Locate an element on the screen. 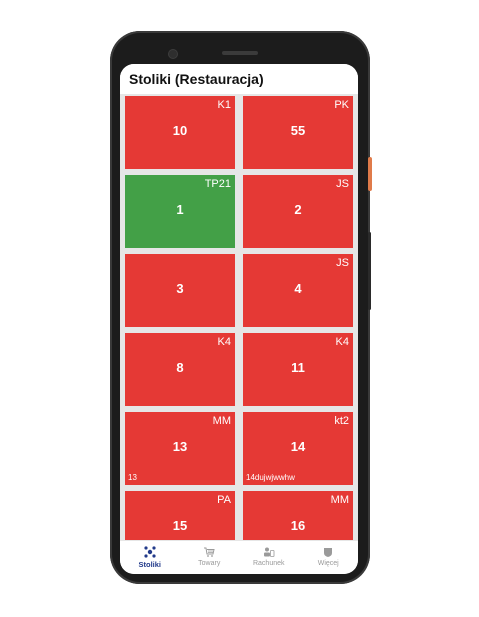  nav-item-stoliki: Stoliki is located at coordinates (150, 557).